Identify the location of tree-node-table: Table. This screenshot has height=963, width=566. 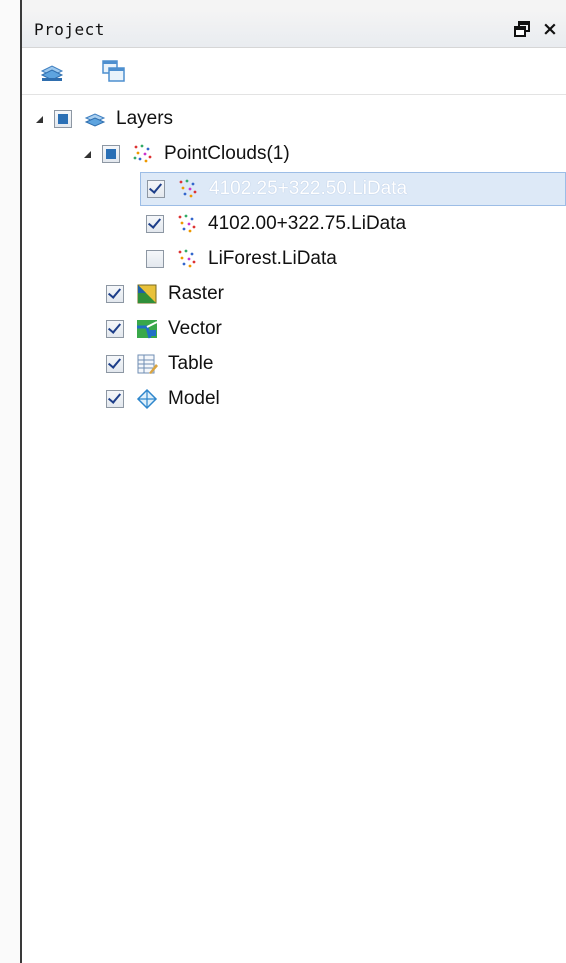
(159, 364).